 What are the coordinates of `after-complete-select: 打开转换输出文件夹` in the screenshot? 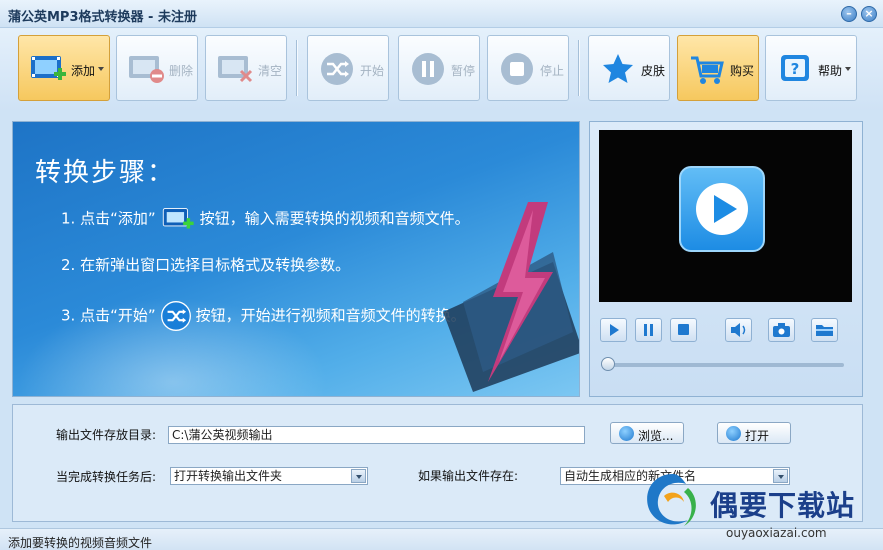 It's located at (269, 476).